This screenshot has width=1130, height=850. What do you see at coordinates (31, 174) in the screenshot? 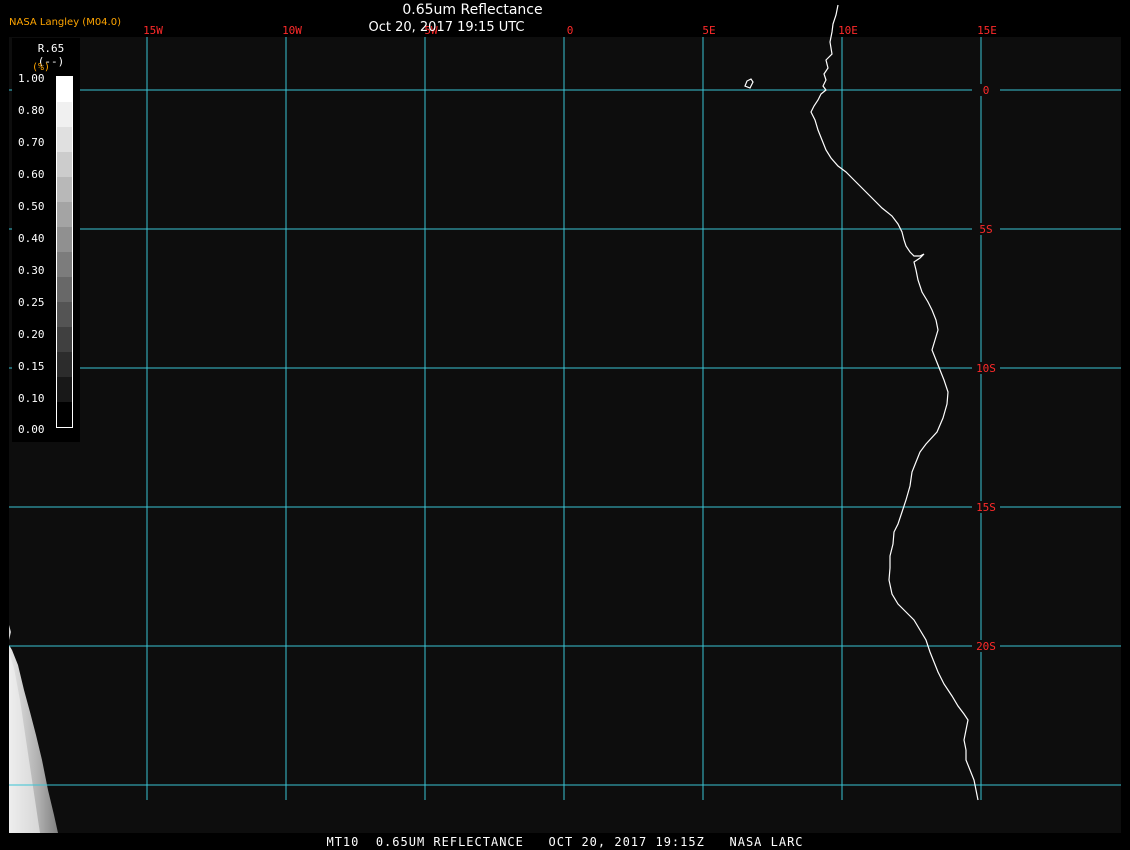
I see `colorbar-tick-label: 0.60` at bounding box center [31, 174].